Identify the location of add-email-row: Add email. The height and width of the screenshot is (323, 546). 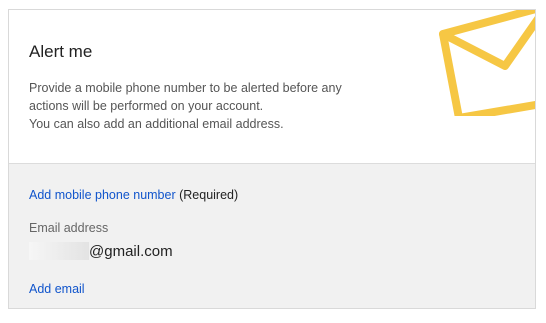
(57, 289).